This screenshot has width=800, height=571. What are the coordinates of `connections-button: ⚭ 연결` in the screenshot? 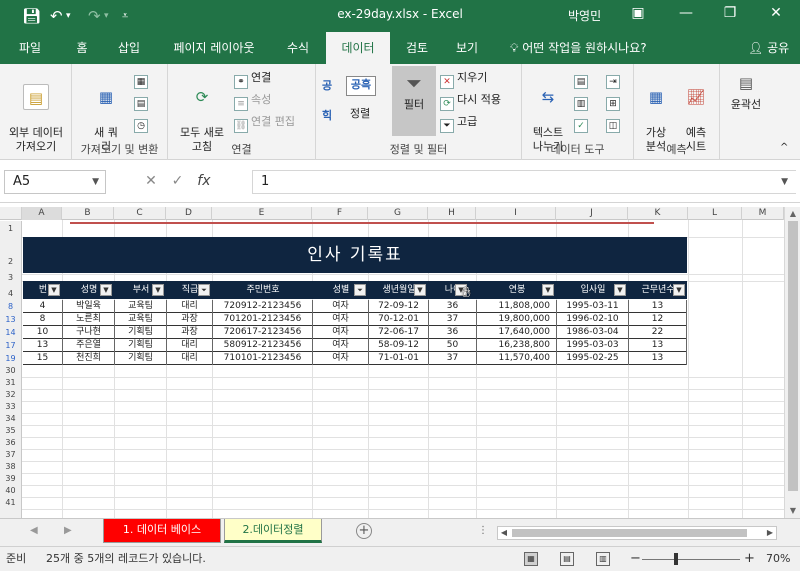 It's located at (252, 79).